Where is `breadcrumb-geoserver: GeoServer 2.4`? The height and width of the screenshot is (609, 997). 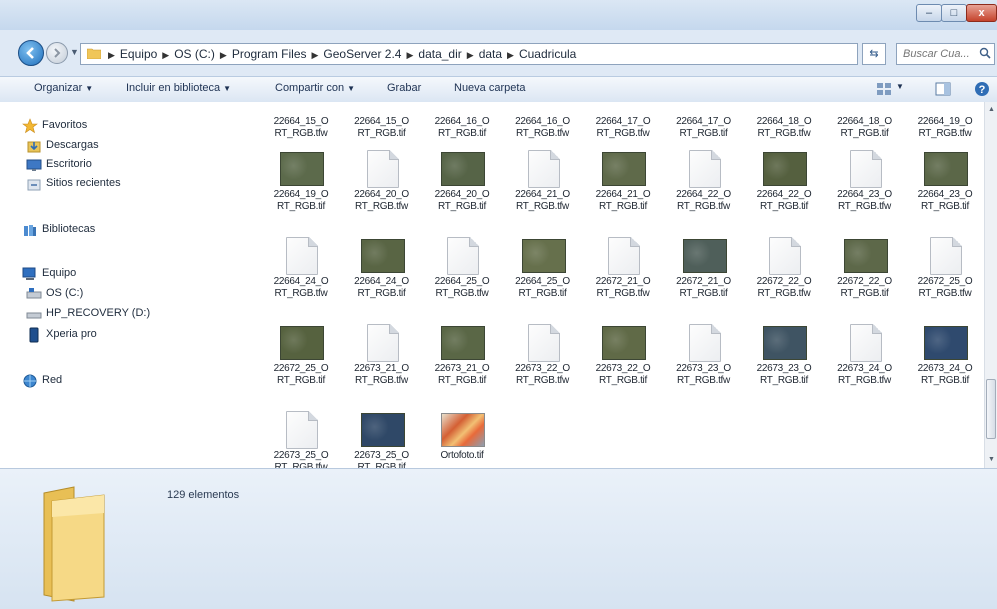
breadcrumb-geoserver: GeoServer 2.4 is located at coordinates (362, 54).